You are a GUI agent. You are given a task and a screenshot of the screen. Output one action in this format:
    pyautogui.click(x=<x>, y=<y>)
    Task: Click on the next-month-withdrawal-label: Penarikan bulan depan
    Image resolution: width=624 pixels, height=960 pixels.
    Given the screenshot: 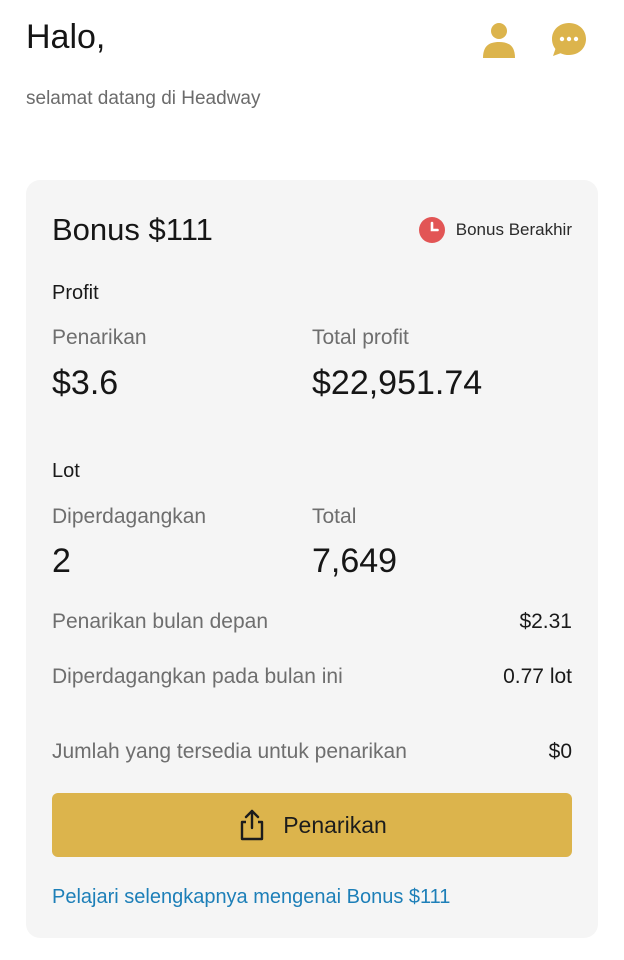 What is the action you would take?
    pyautogui.click(x=160, y=621)
    